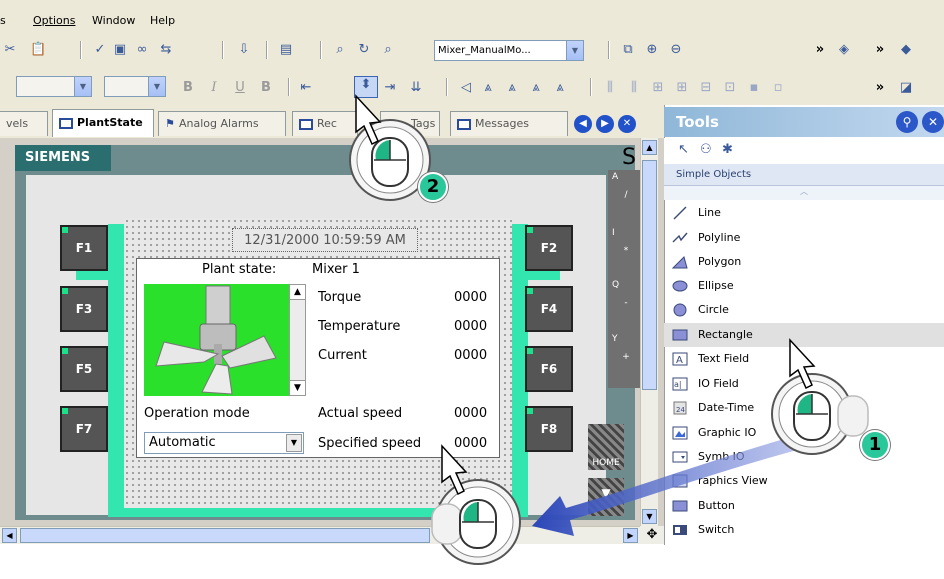 Image resolution: width=944 pixels, height=579 pixels. Describe the element at coordinates (672, 484) in the screenshot. I see `drag-arrow-icon` at that location.